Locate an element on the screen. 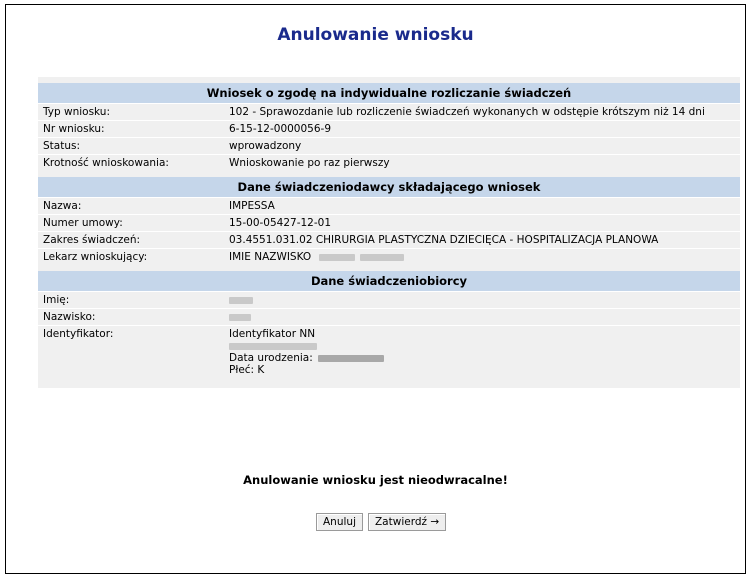  field-value: IMIE NAZWISKO is located at coordinates (482, 258).